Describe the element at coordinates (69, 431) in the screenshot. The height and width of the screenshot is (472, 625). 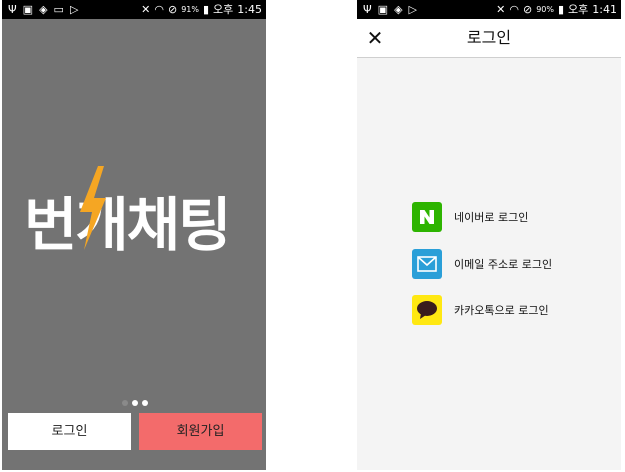
I see `login-button: 로그인` at that location.